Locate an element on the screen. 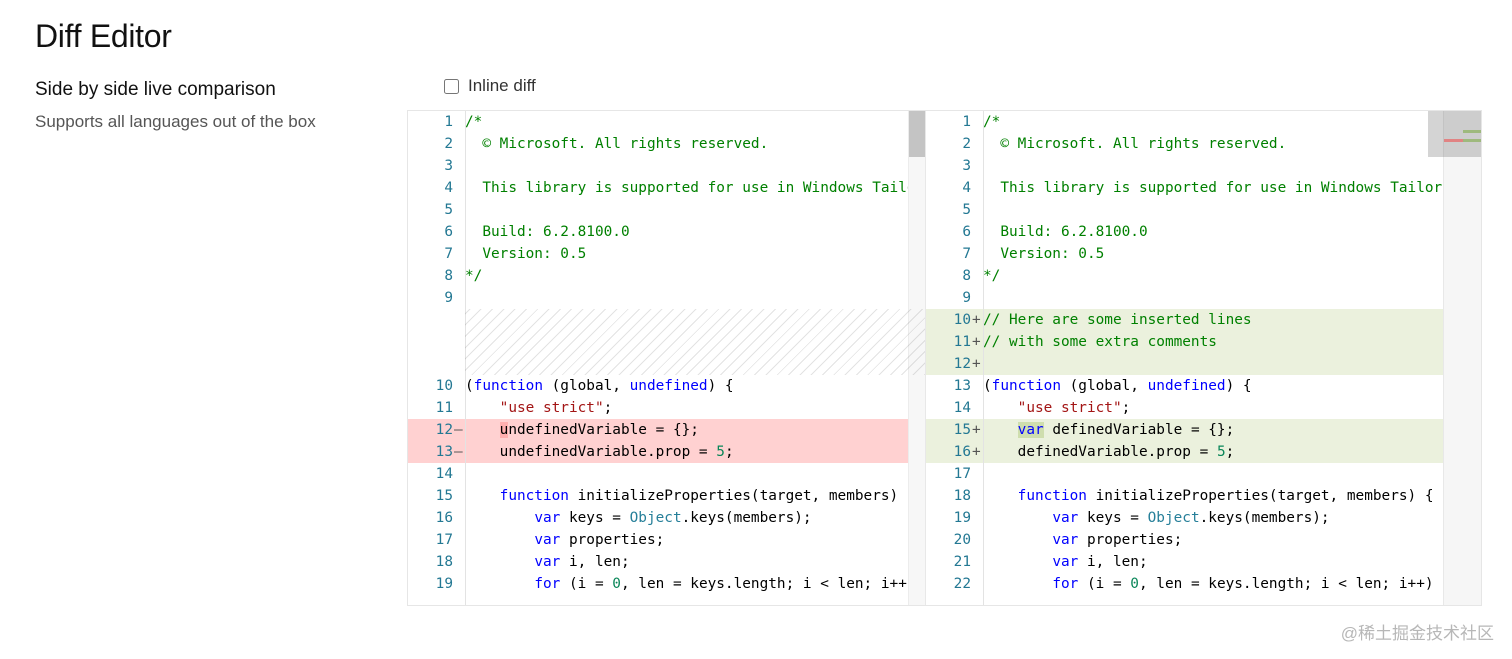 This screenshot has width=1512, height=659. line-number: 13 is located at coordinates (444, 452).